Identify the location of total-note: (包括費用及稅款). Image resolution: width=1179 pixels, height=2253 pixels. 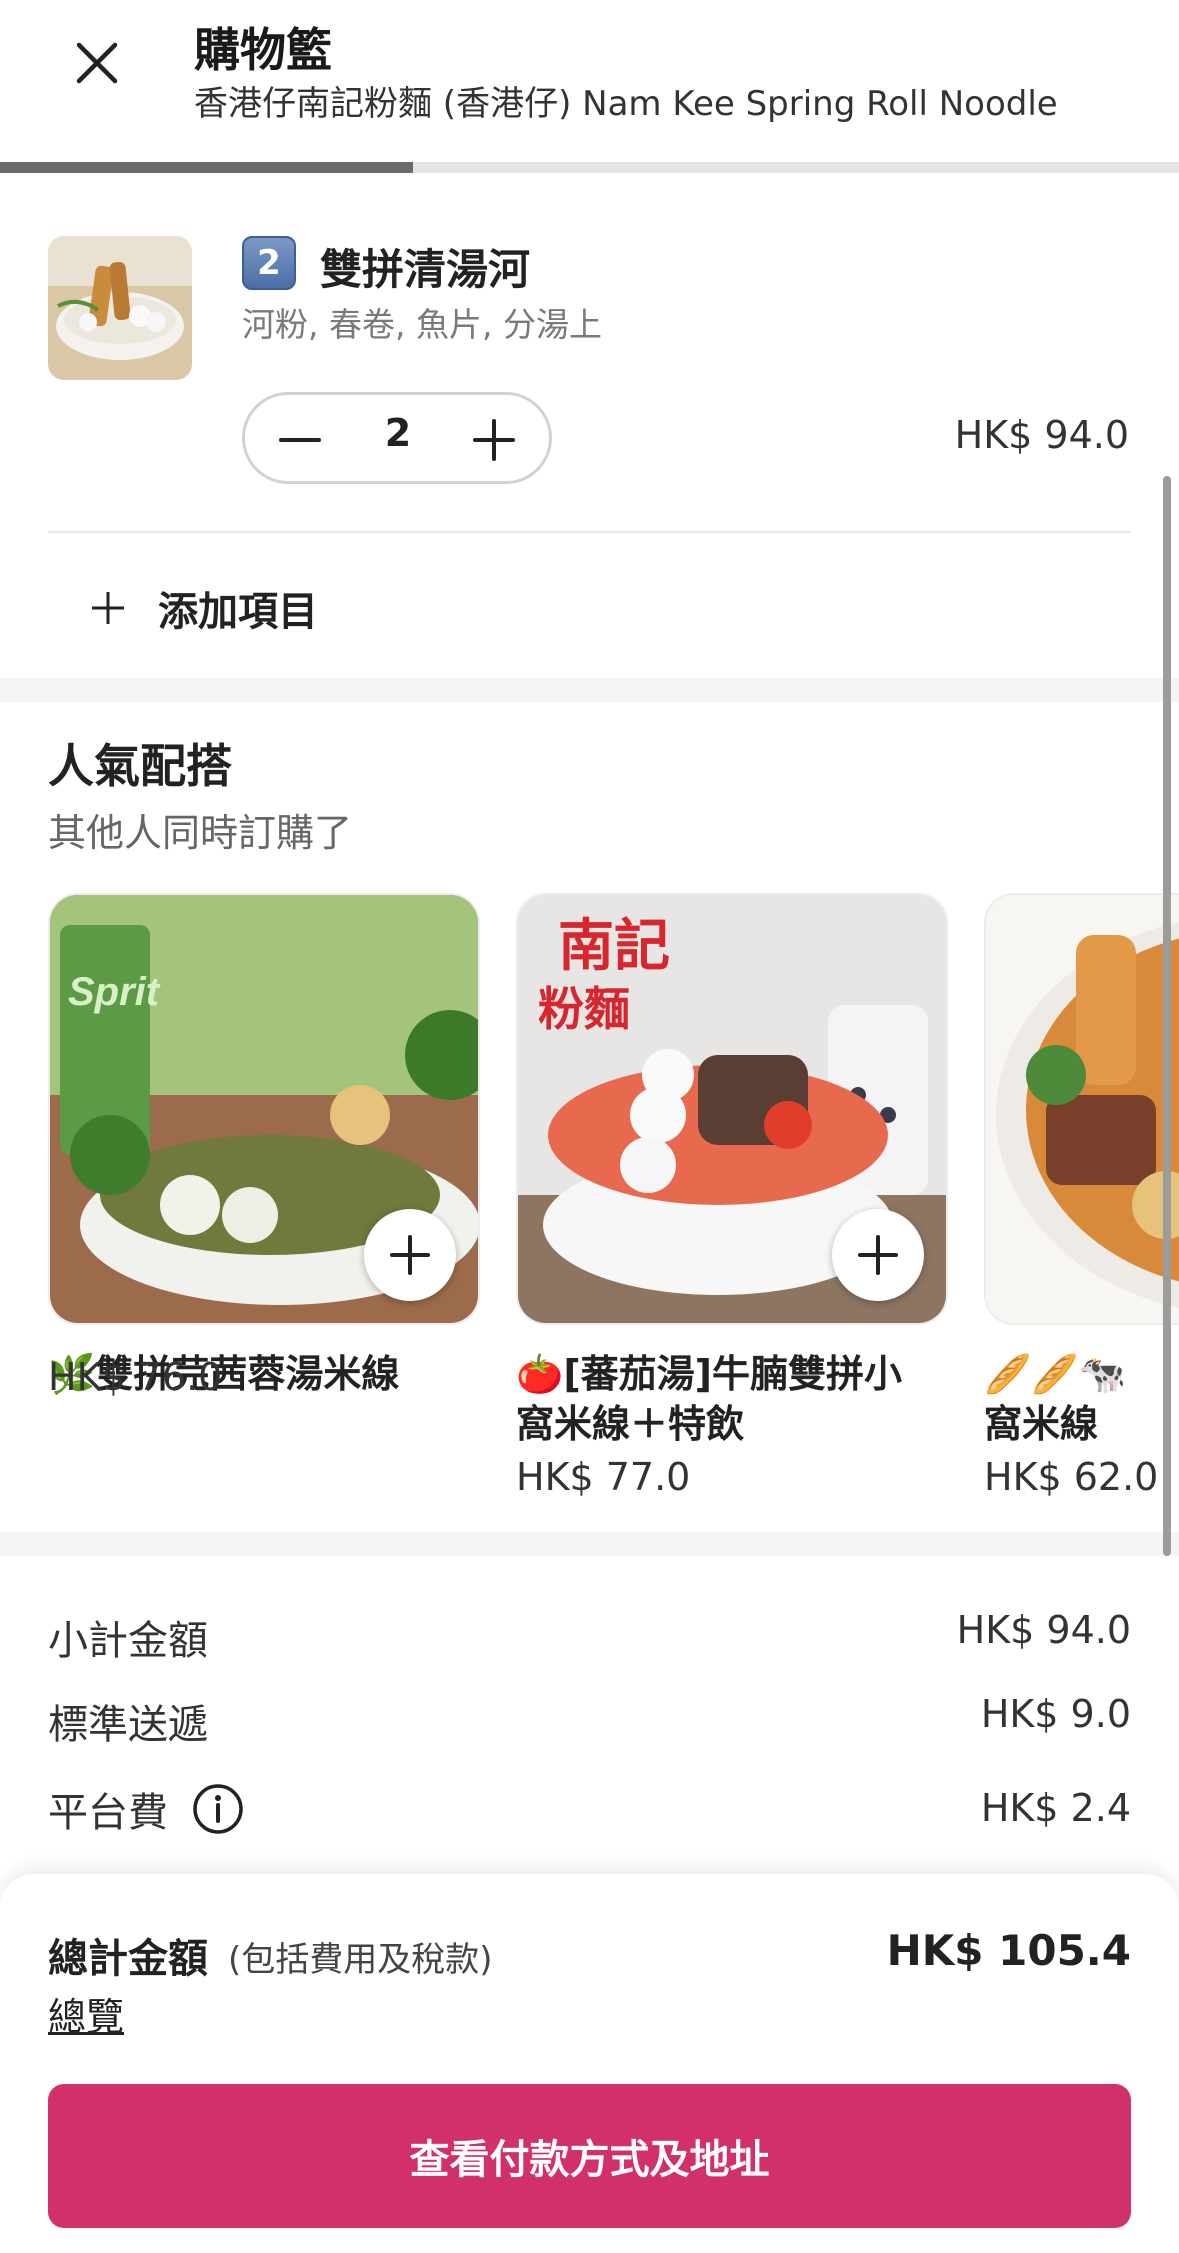
(360, 1960).